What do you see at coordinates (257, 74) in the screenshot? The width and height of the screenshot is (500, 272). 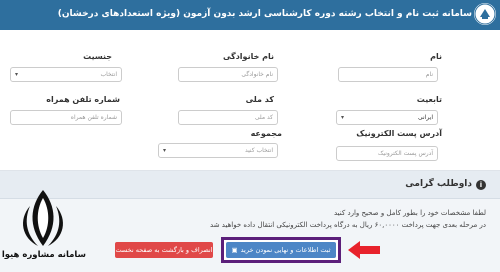 I see `family-placeholder: نام خانوادگی` at bounding box center [257, 74].